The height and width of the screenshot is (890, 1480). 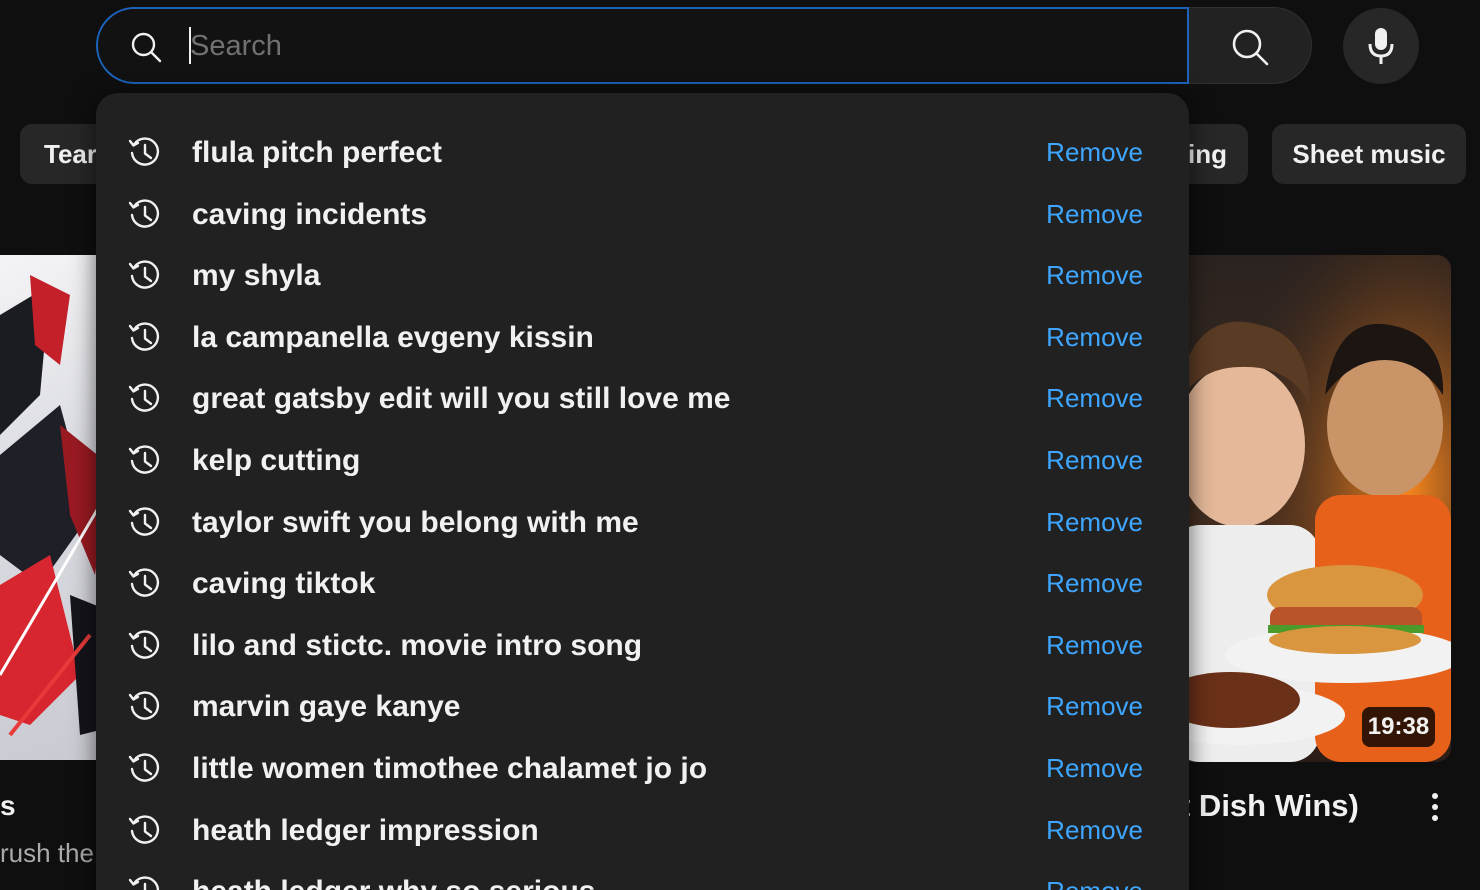 I want to click on suggestion-item: la campanella evgeny kissin Remove, so click(x=642, y=338).